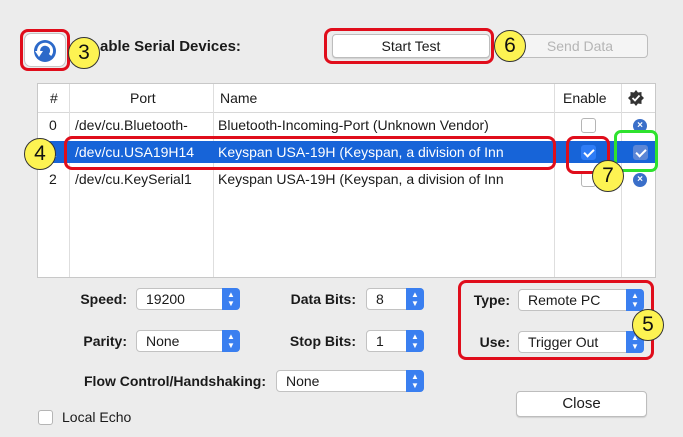 The image size is (683, 437). I want to click on column-header-enable: Enable, so click(585, 98).